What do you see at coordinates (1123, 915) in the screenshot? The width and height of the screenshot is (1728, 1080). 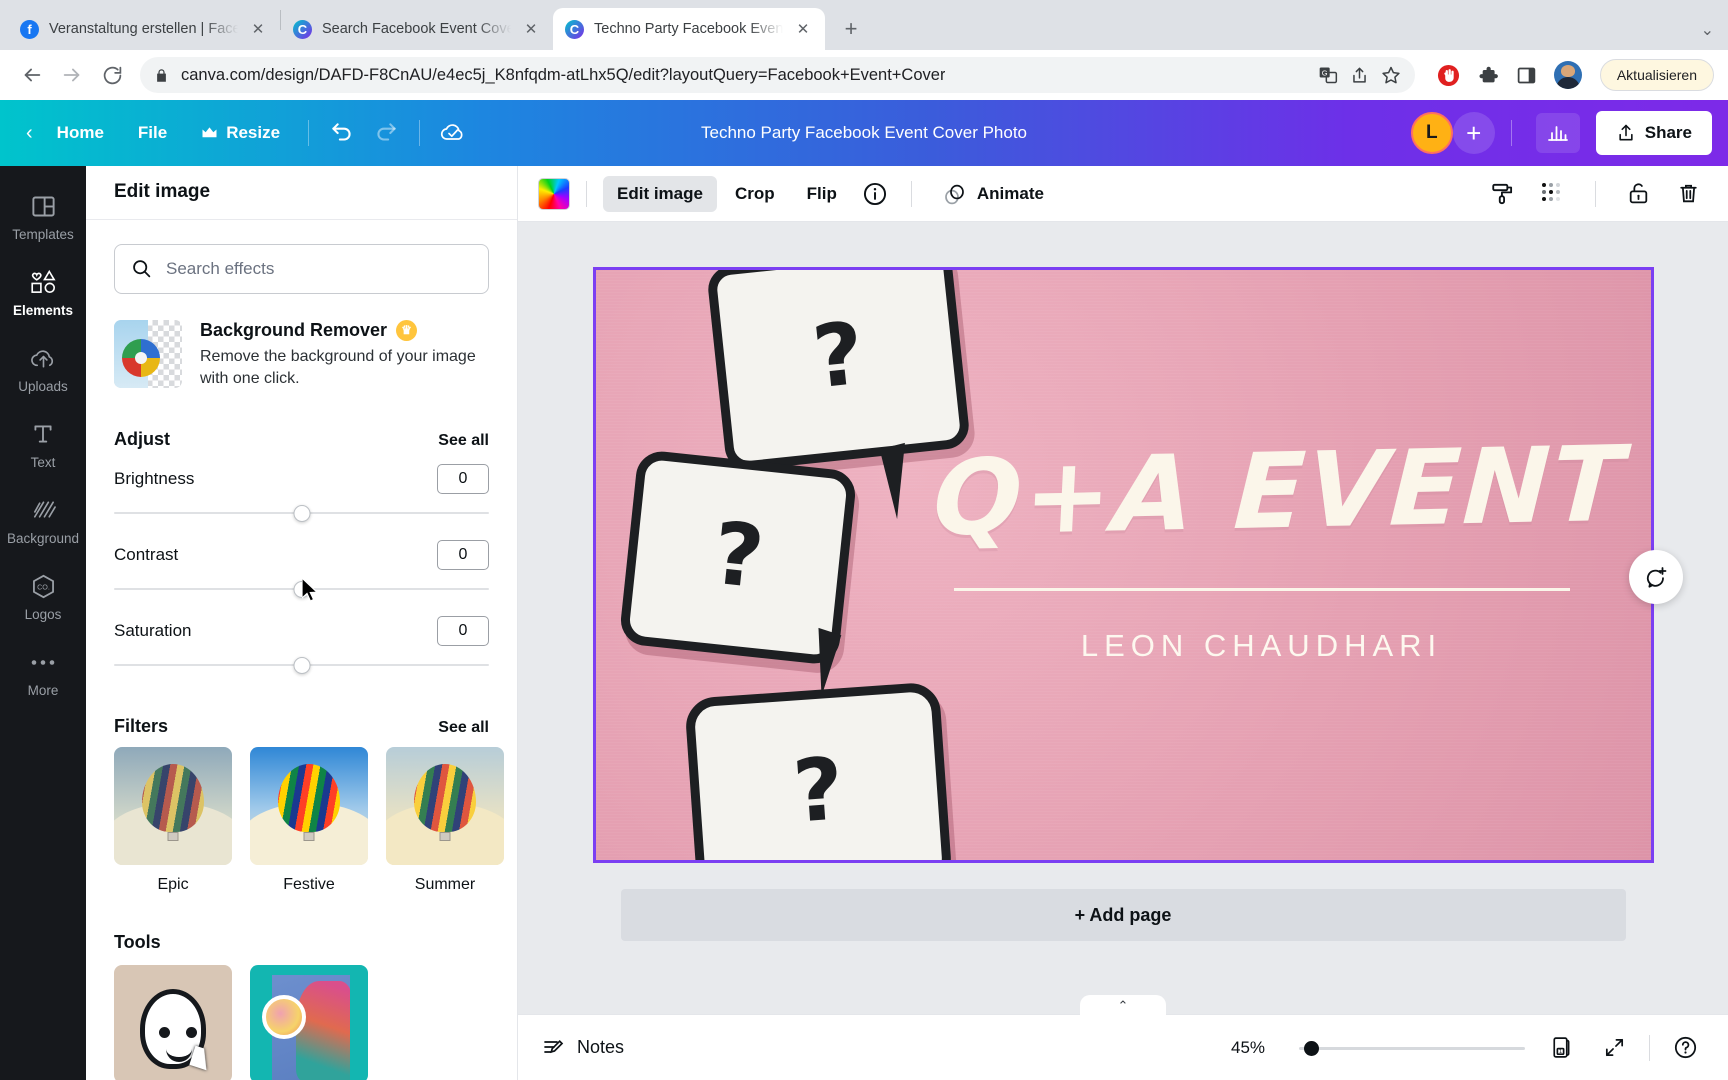 I see `add-page-button: + Add page` at bounding box center [1123, 915].